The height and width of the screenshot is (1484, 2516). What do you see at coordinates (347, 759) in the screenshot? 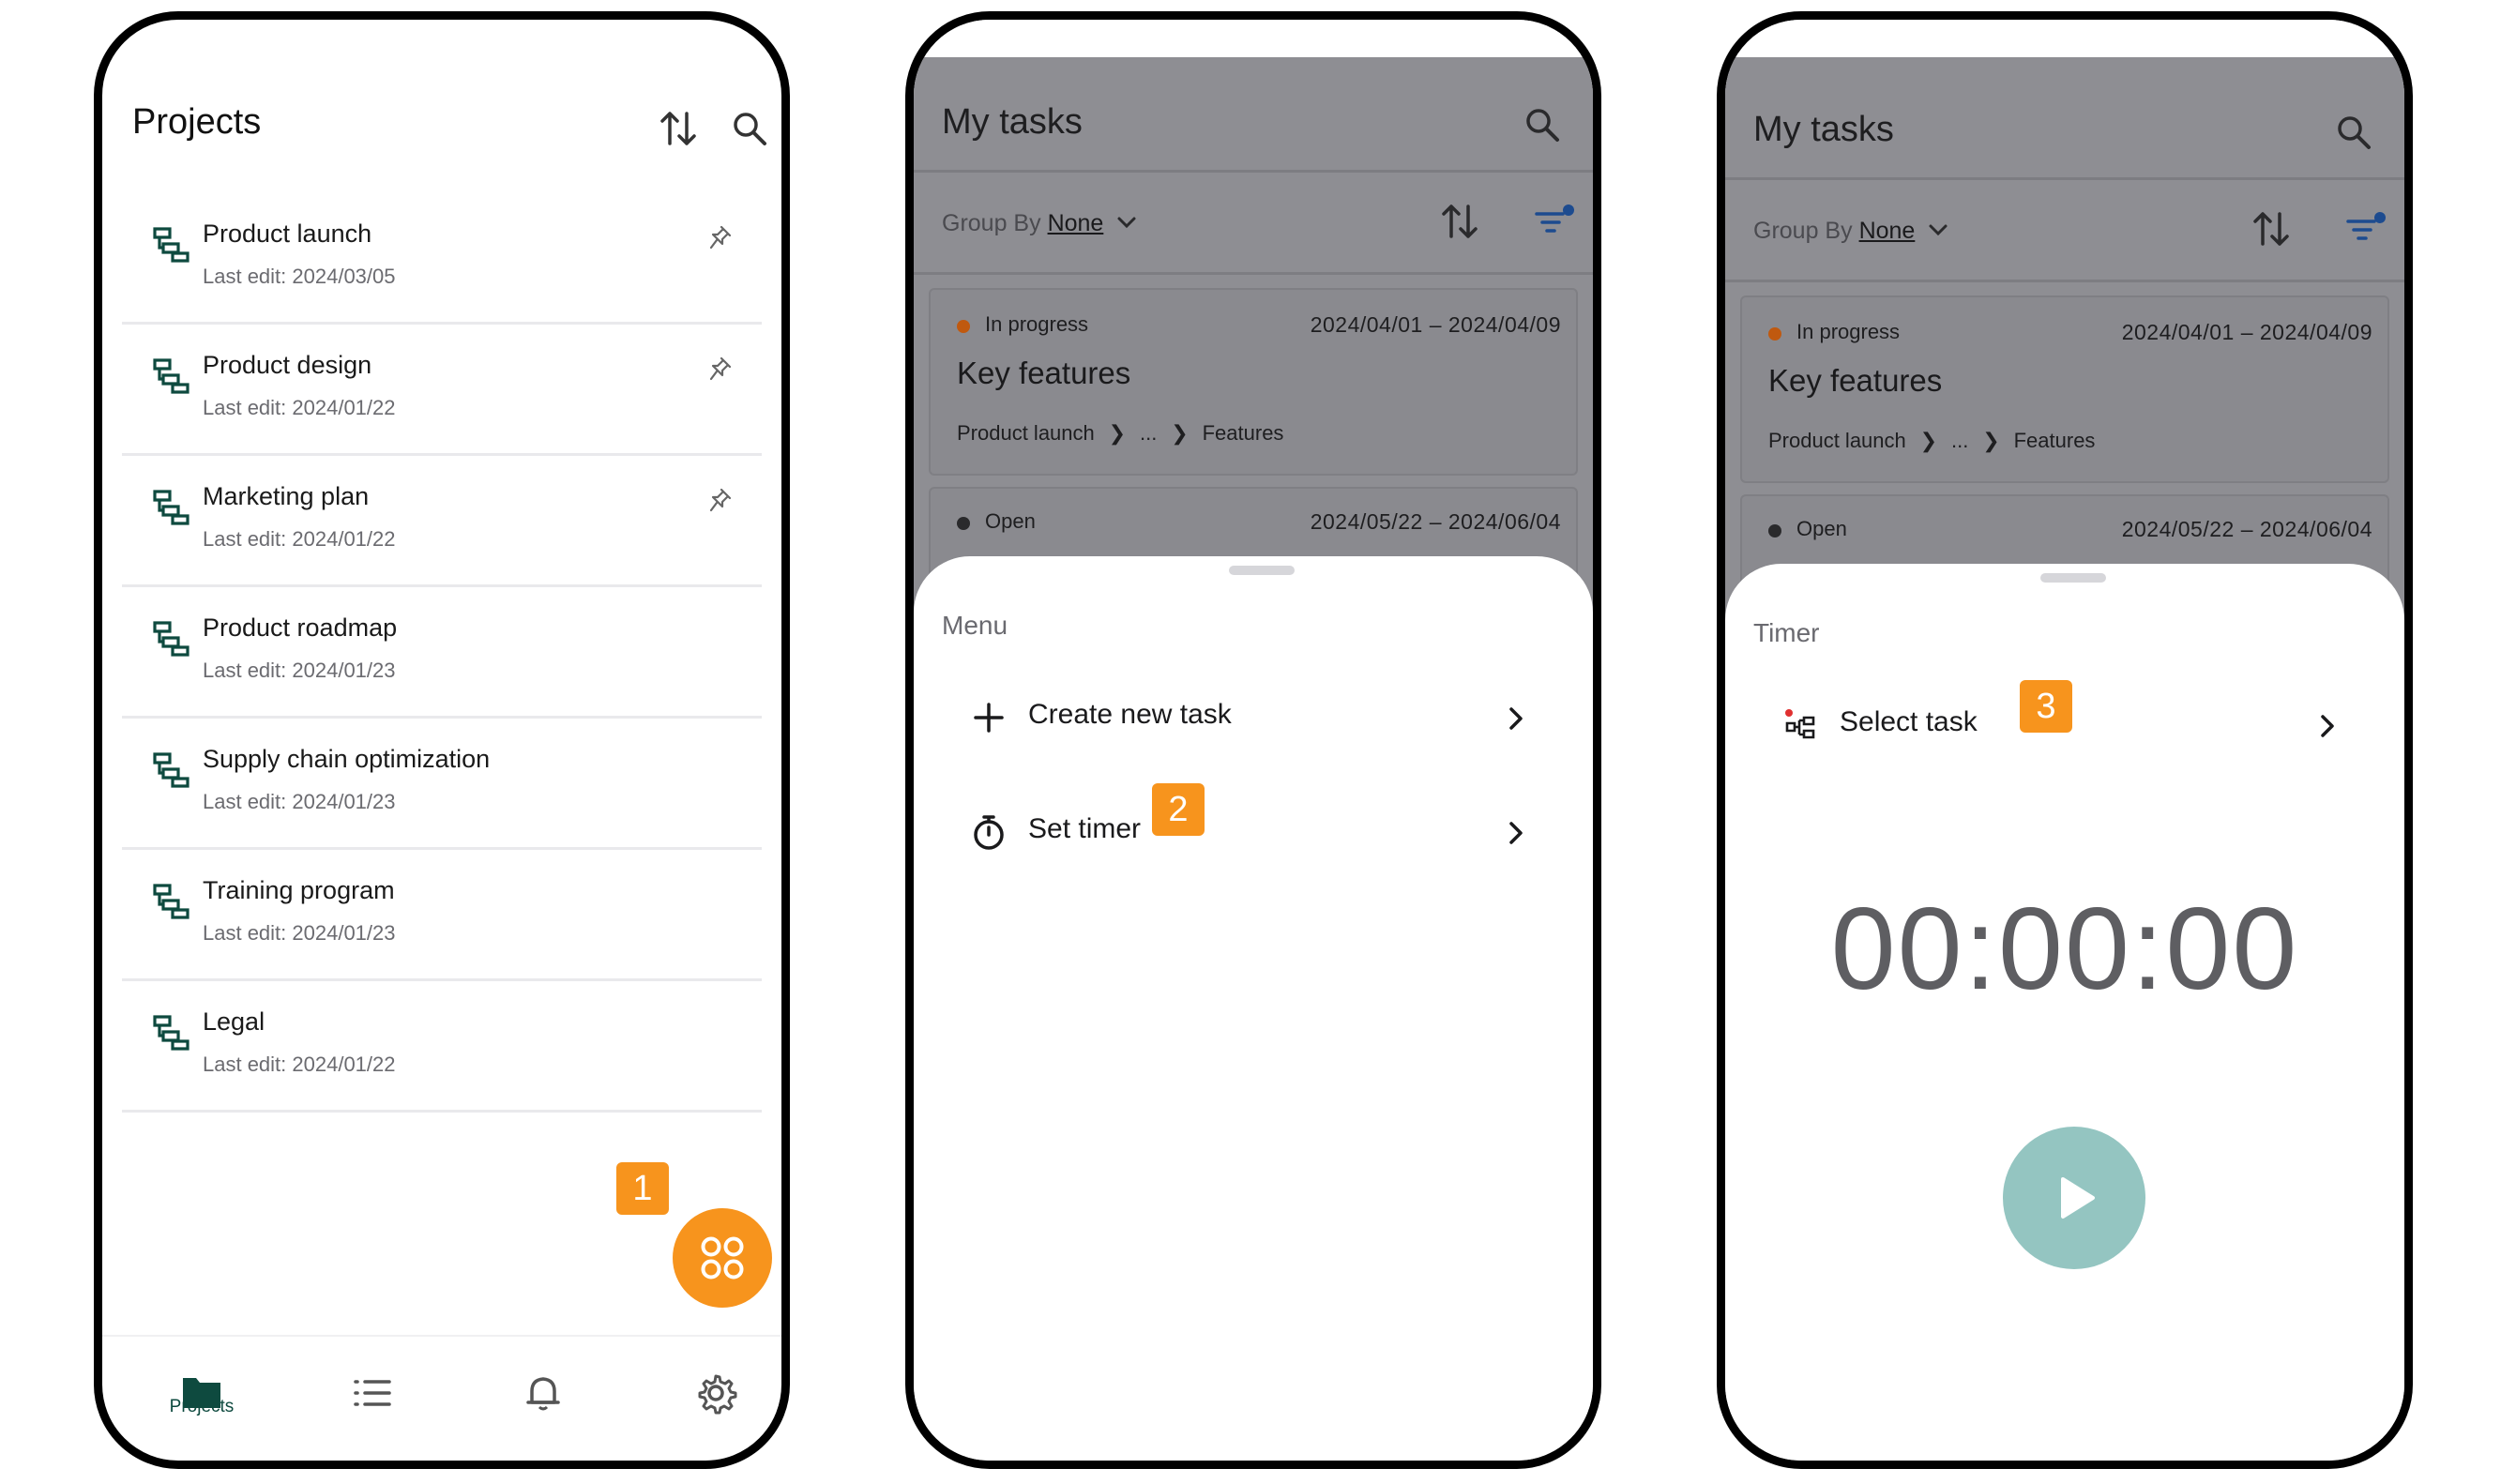
I see `project-name: Supply chain optimization` at bounding box center [347, 759].